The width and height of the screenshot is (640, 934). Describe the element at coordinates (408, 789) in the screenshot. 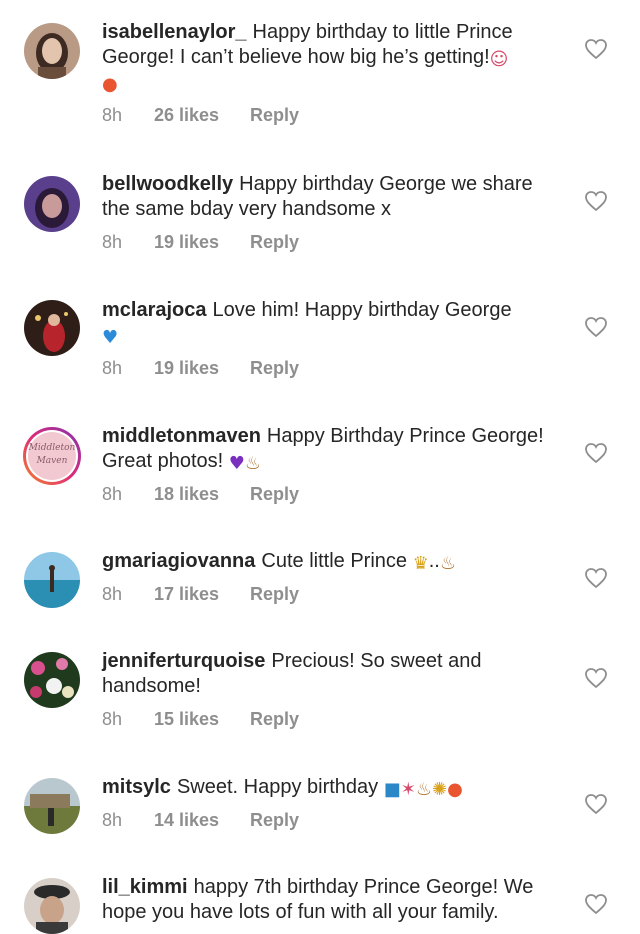

I see `party-popper-icon: ✶` at that location.